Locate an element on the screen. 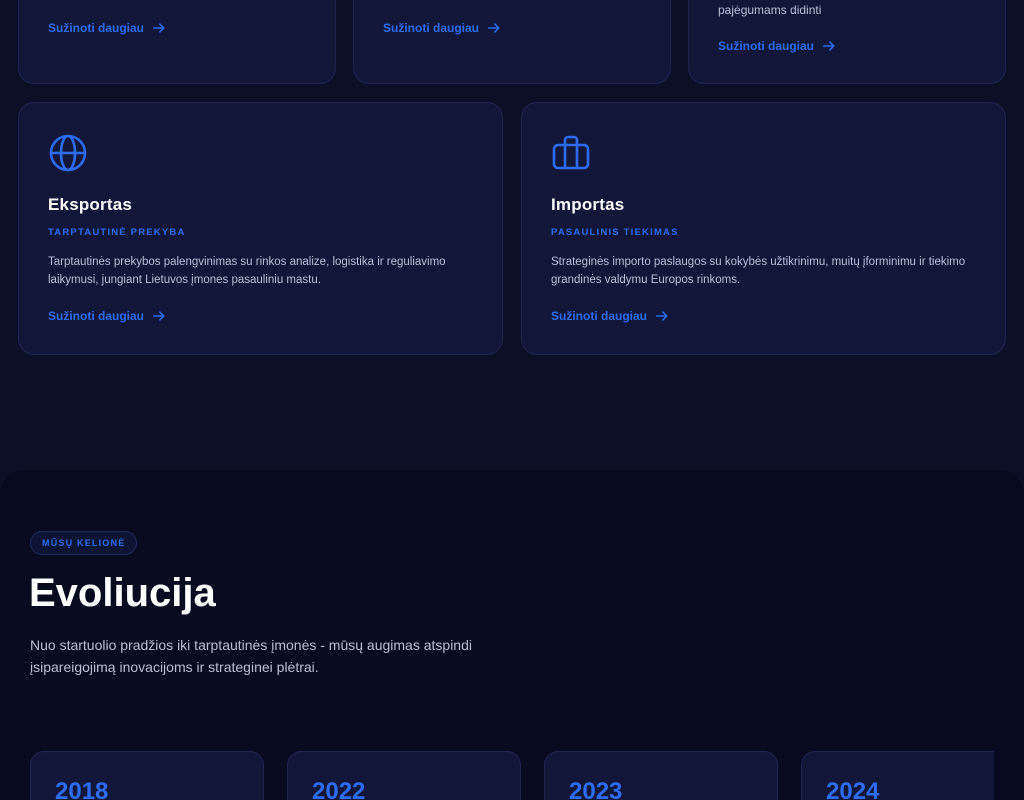  service-title: Importas is located at coordinates (588, 204).